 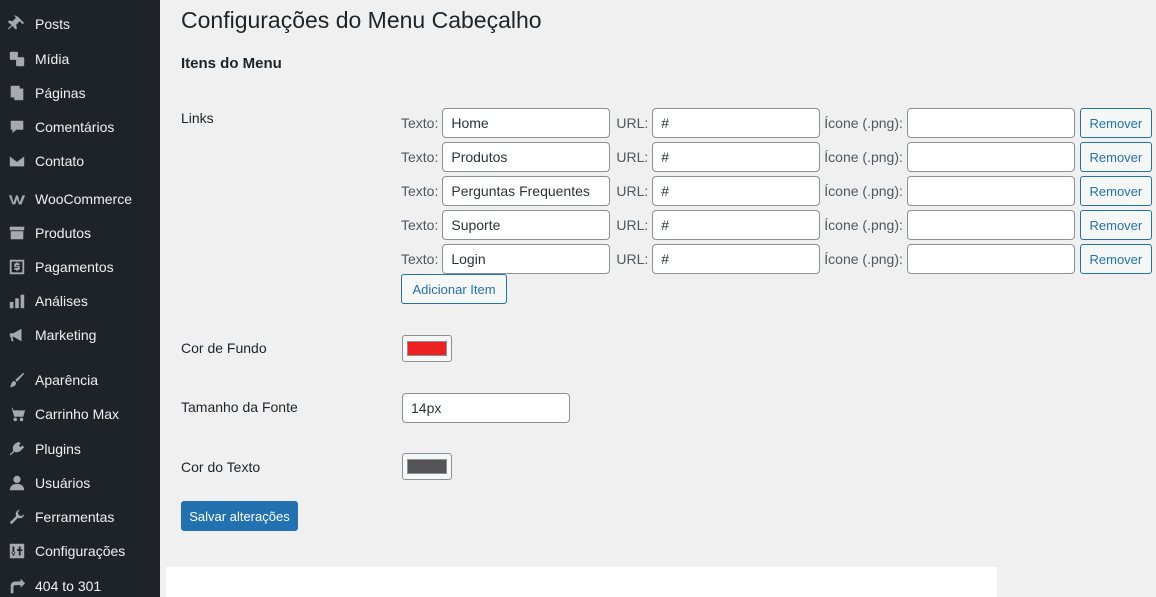 I want to click on paintbrush-icon, so click(x=17, y=380).